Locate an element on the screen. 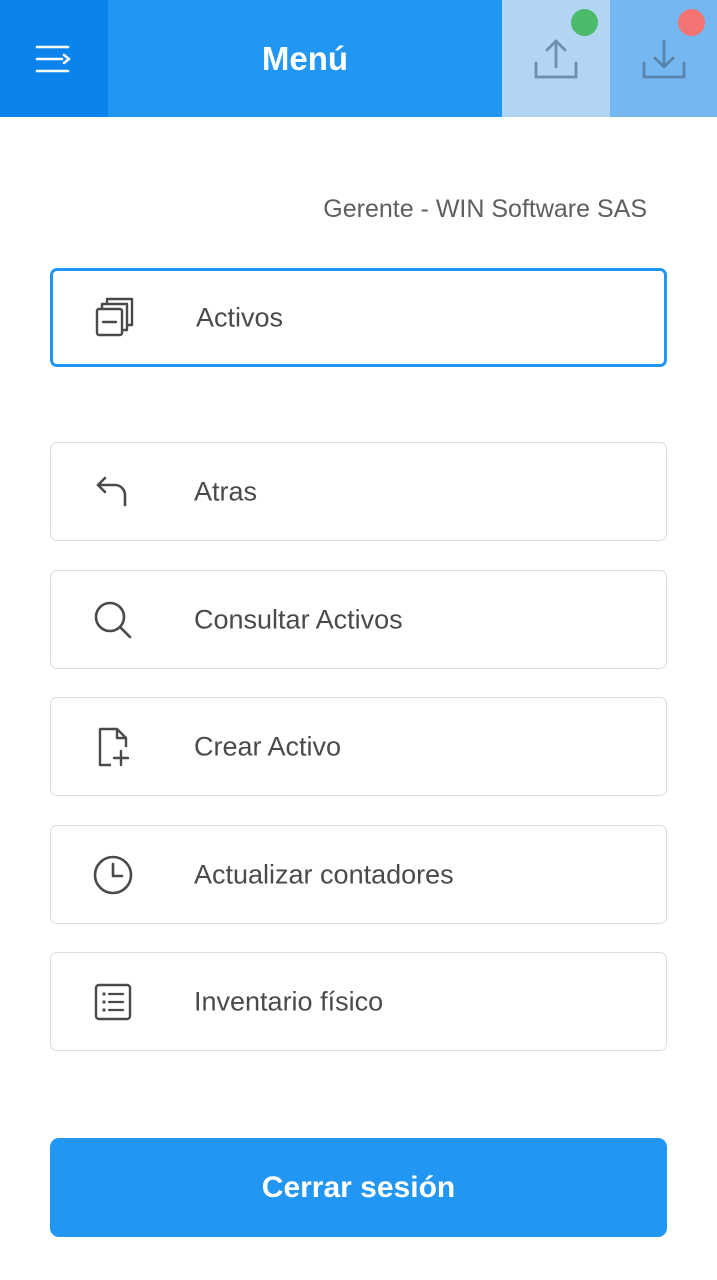  copy-icon is located at coordinates (115, 318).